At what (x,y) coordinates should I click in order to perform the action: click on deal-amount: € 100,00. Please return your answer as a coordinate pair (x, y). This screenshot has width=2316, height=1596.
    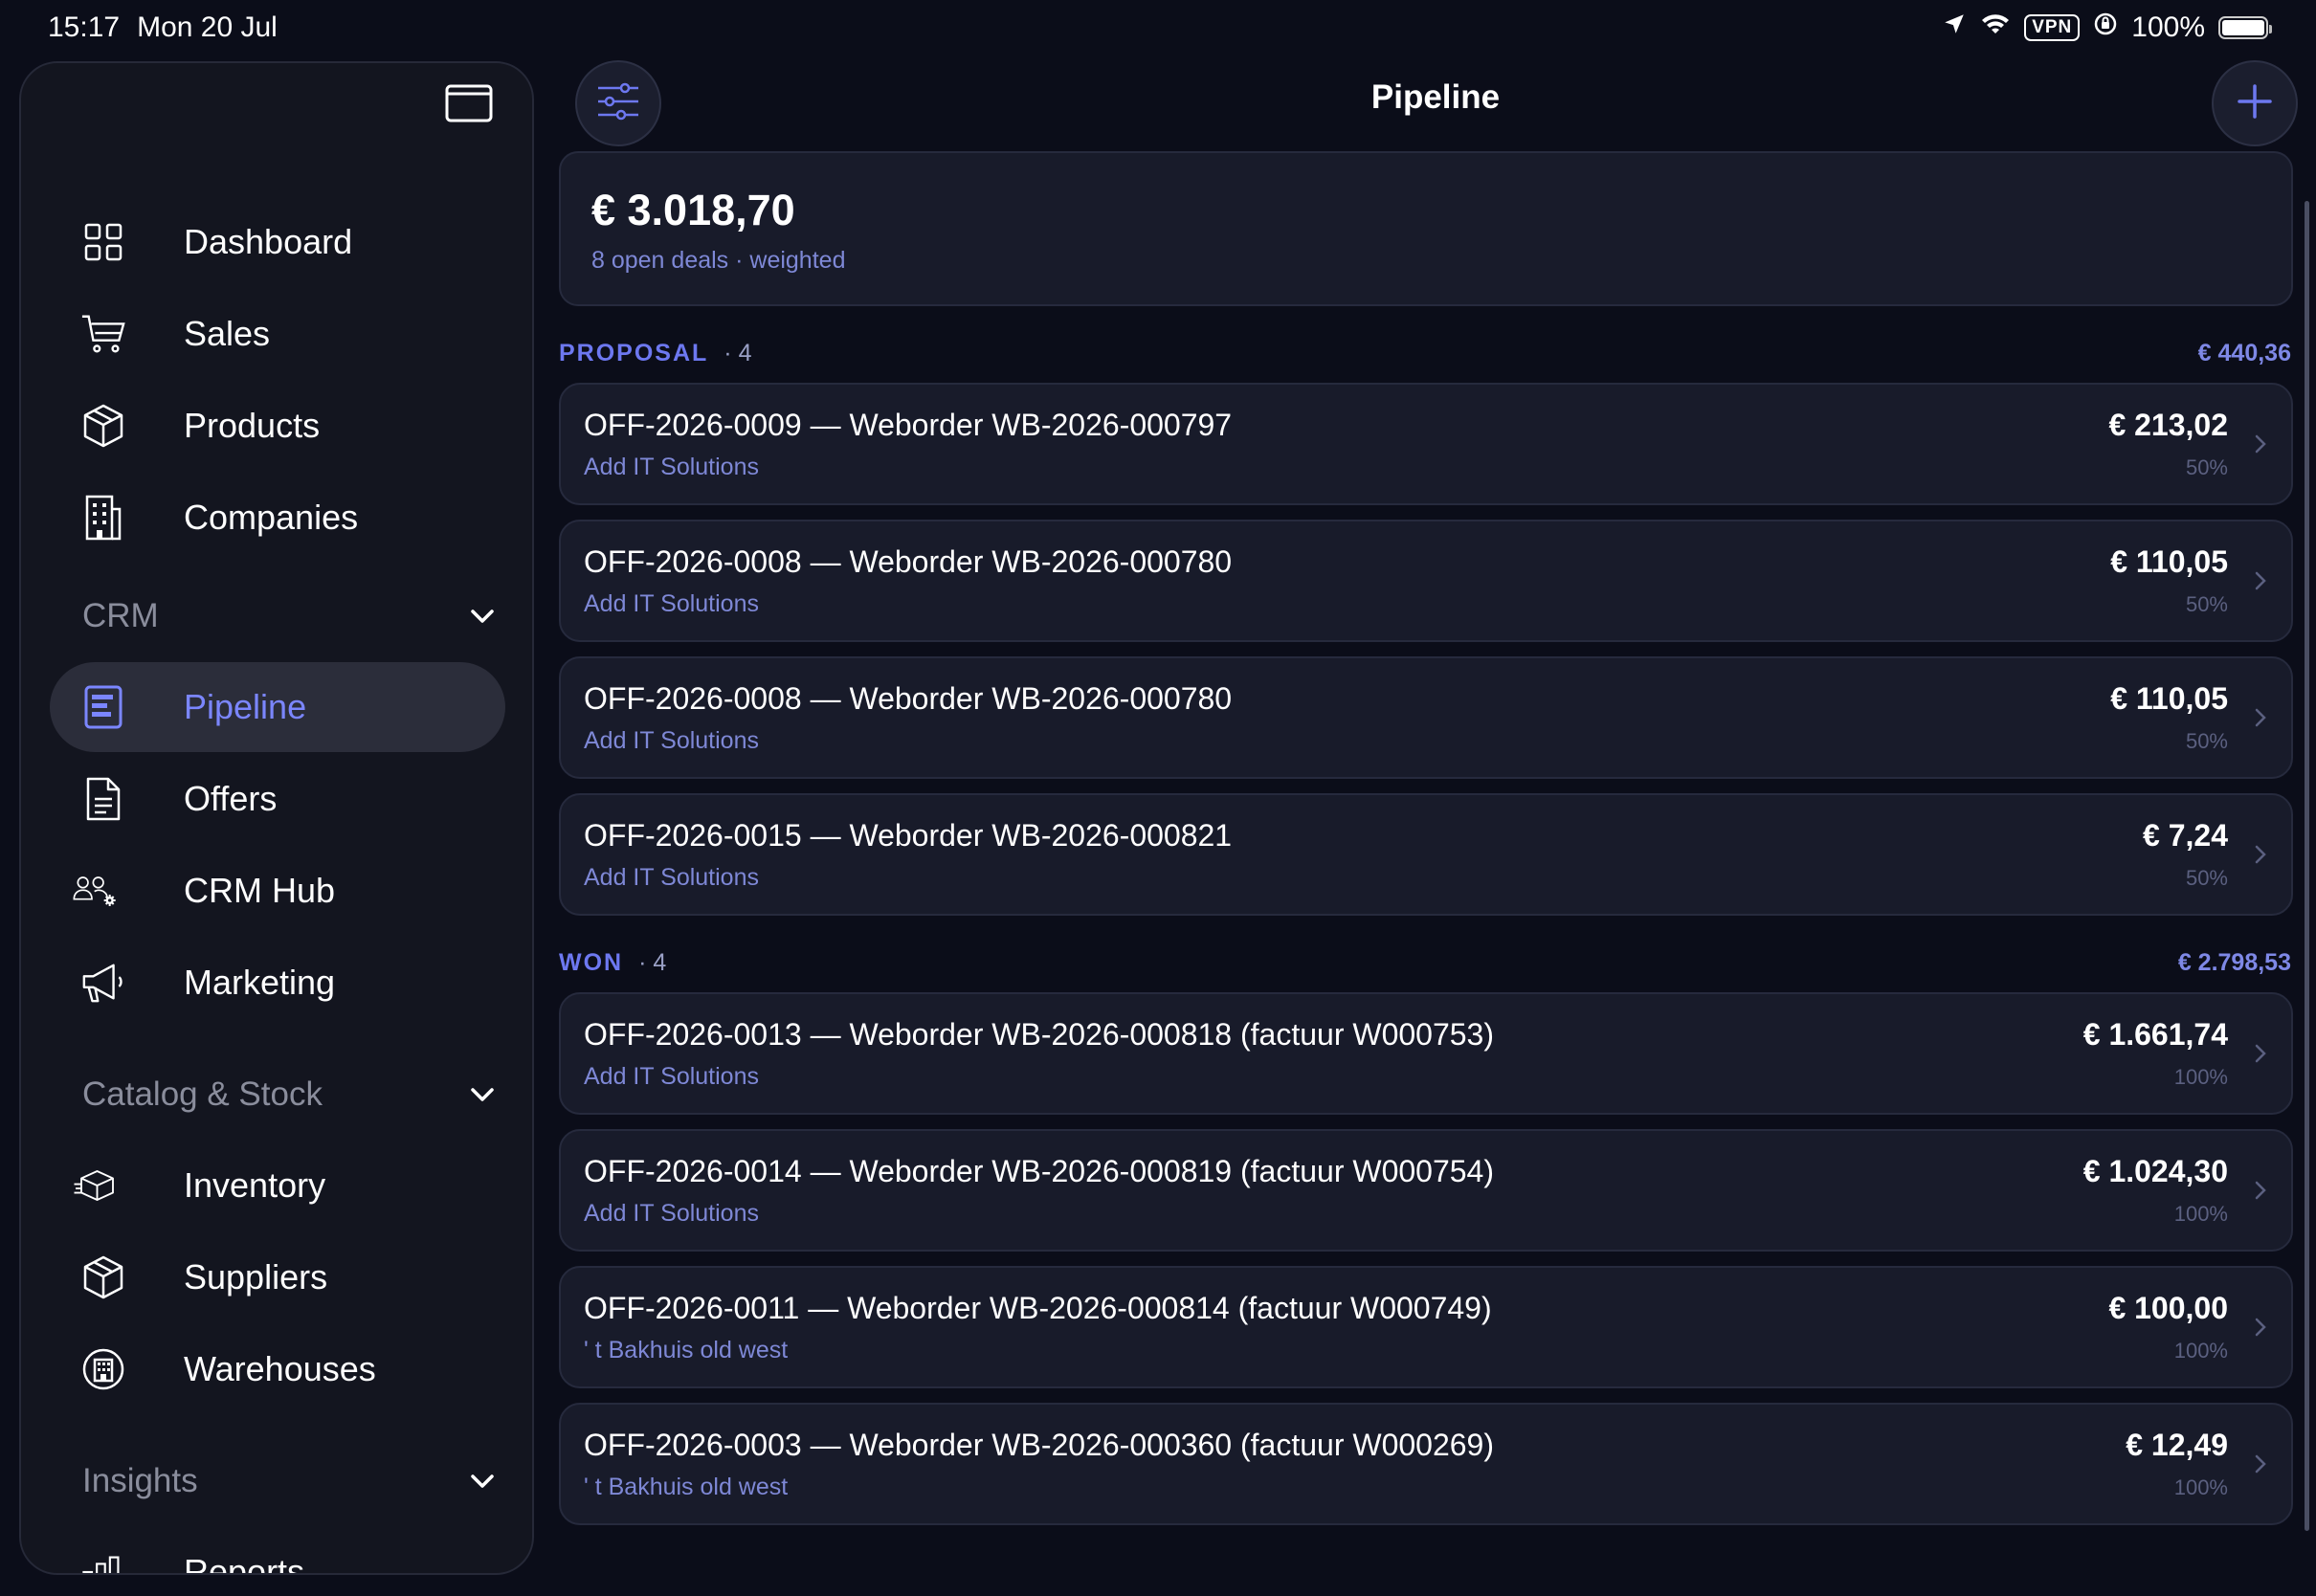
    Looking at the image, I should click on (2168, 1308).